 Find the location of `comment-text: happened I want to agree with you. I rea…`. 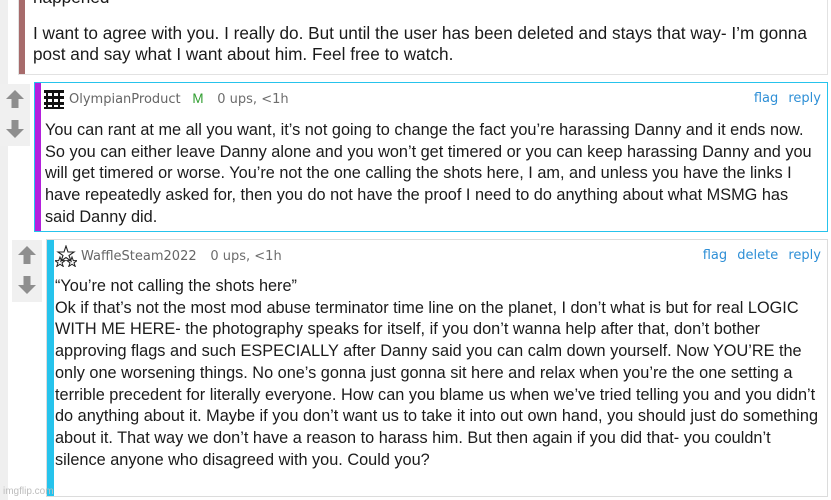

comment-text: happened I want to agree with you. I rea… is located at coordinates (428, 33).